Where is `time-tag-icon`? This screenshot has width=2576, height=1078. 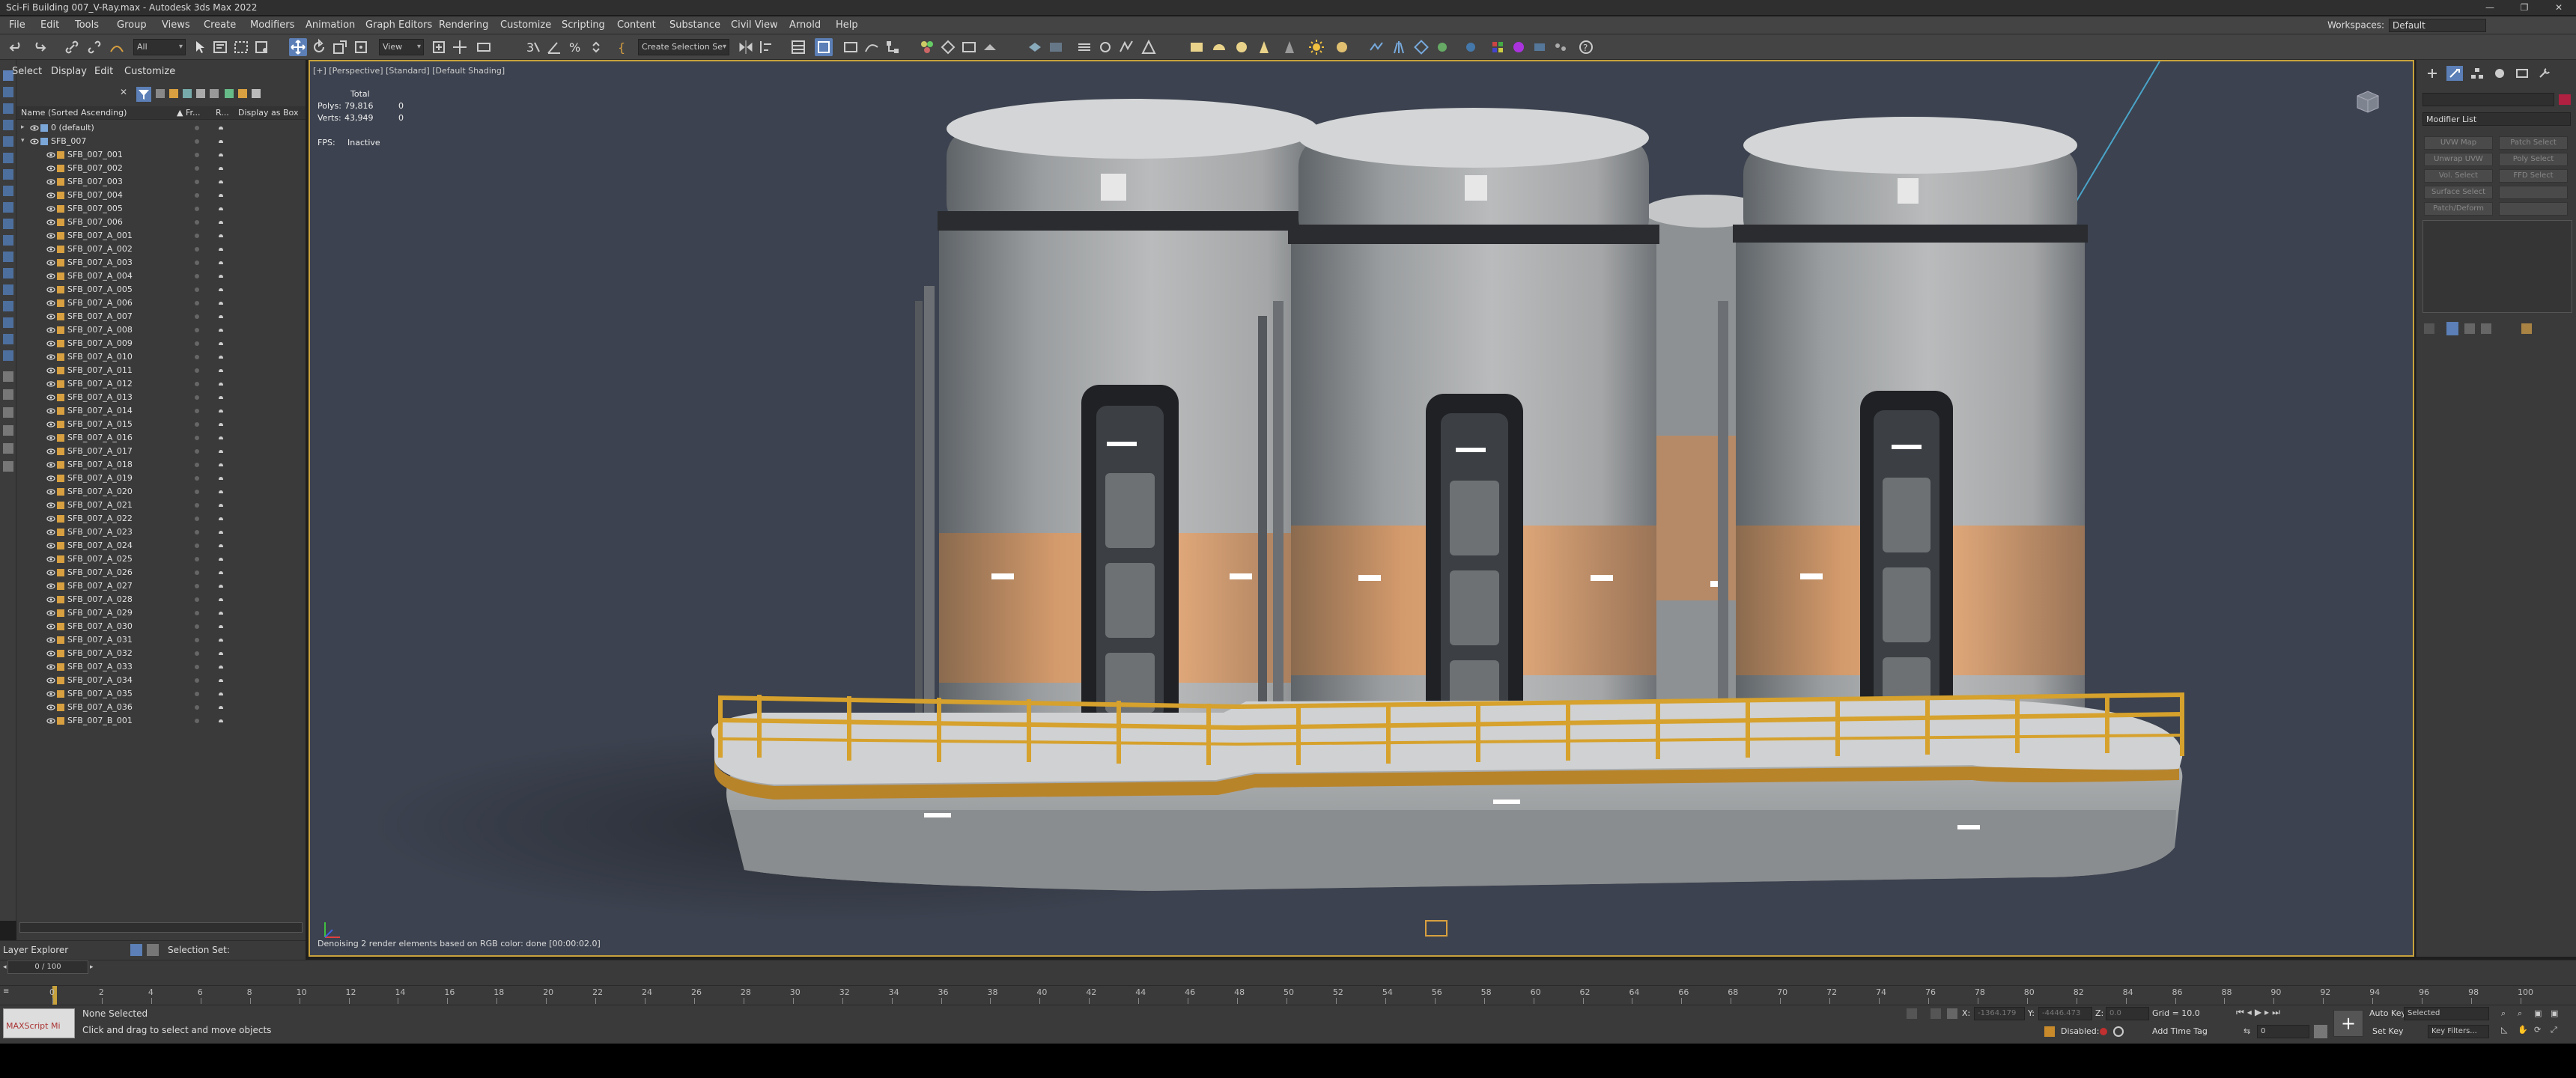 time-tag-icon is located at coordinates (2118, 1031).